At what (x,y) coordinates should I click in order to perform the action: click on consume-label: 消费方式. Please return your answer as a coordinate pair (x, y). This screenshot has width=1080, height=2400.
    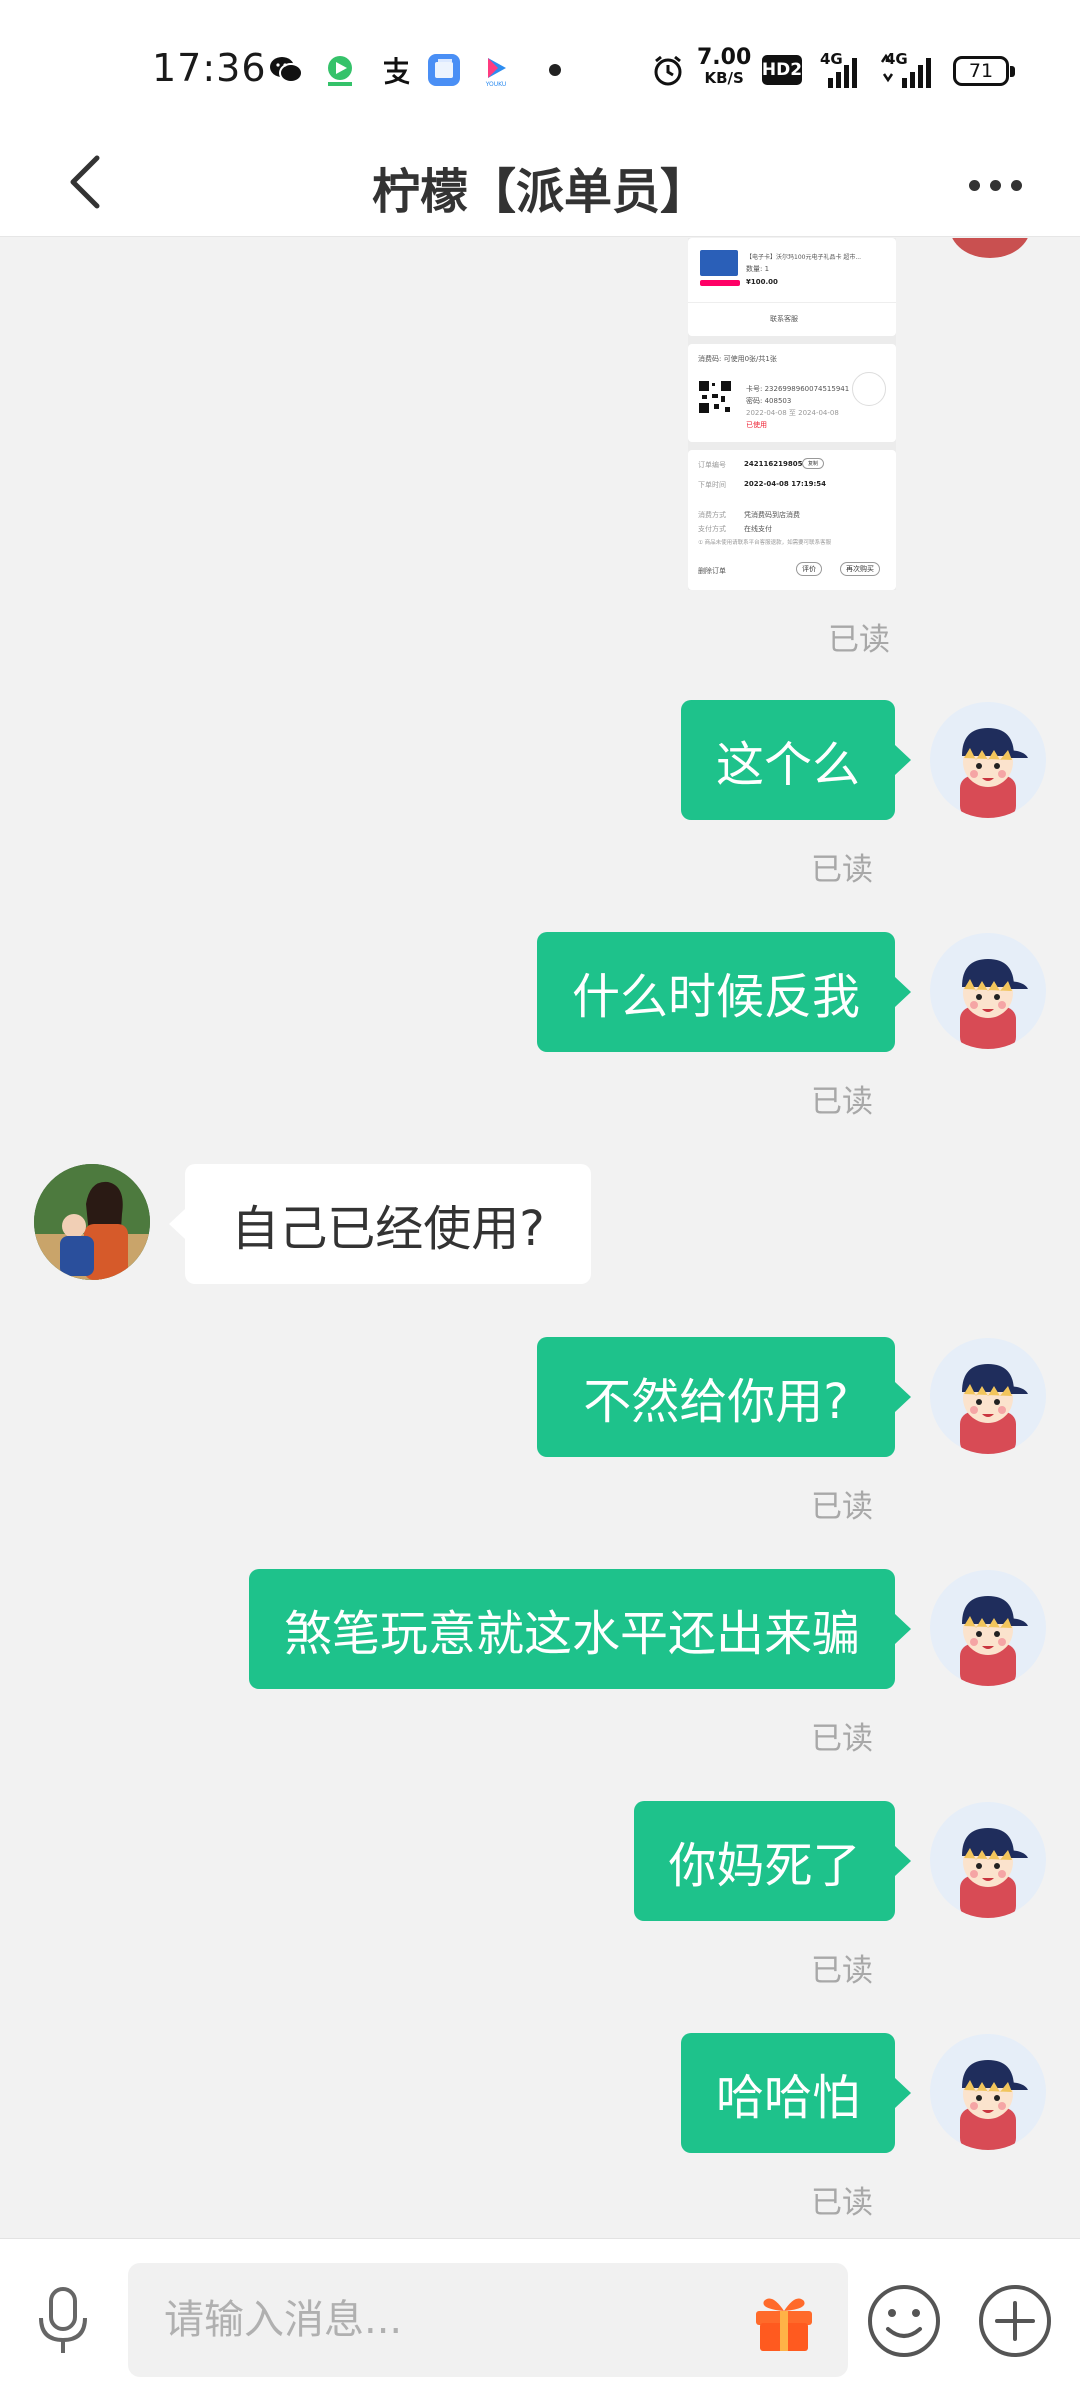
    Looking at the image, I should click on (712, 515).